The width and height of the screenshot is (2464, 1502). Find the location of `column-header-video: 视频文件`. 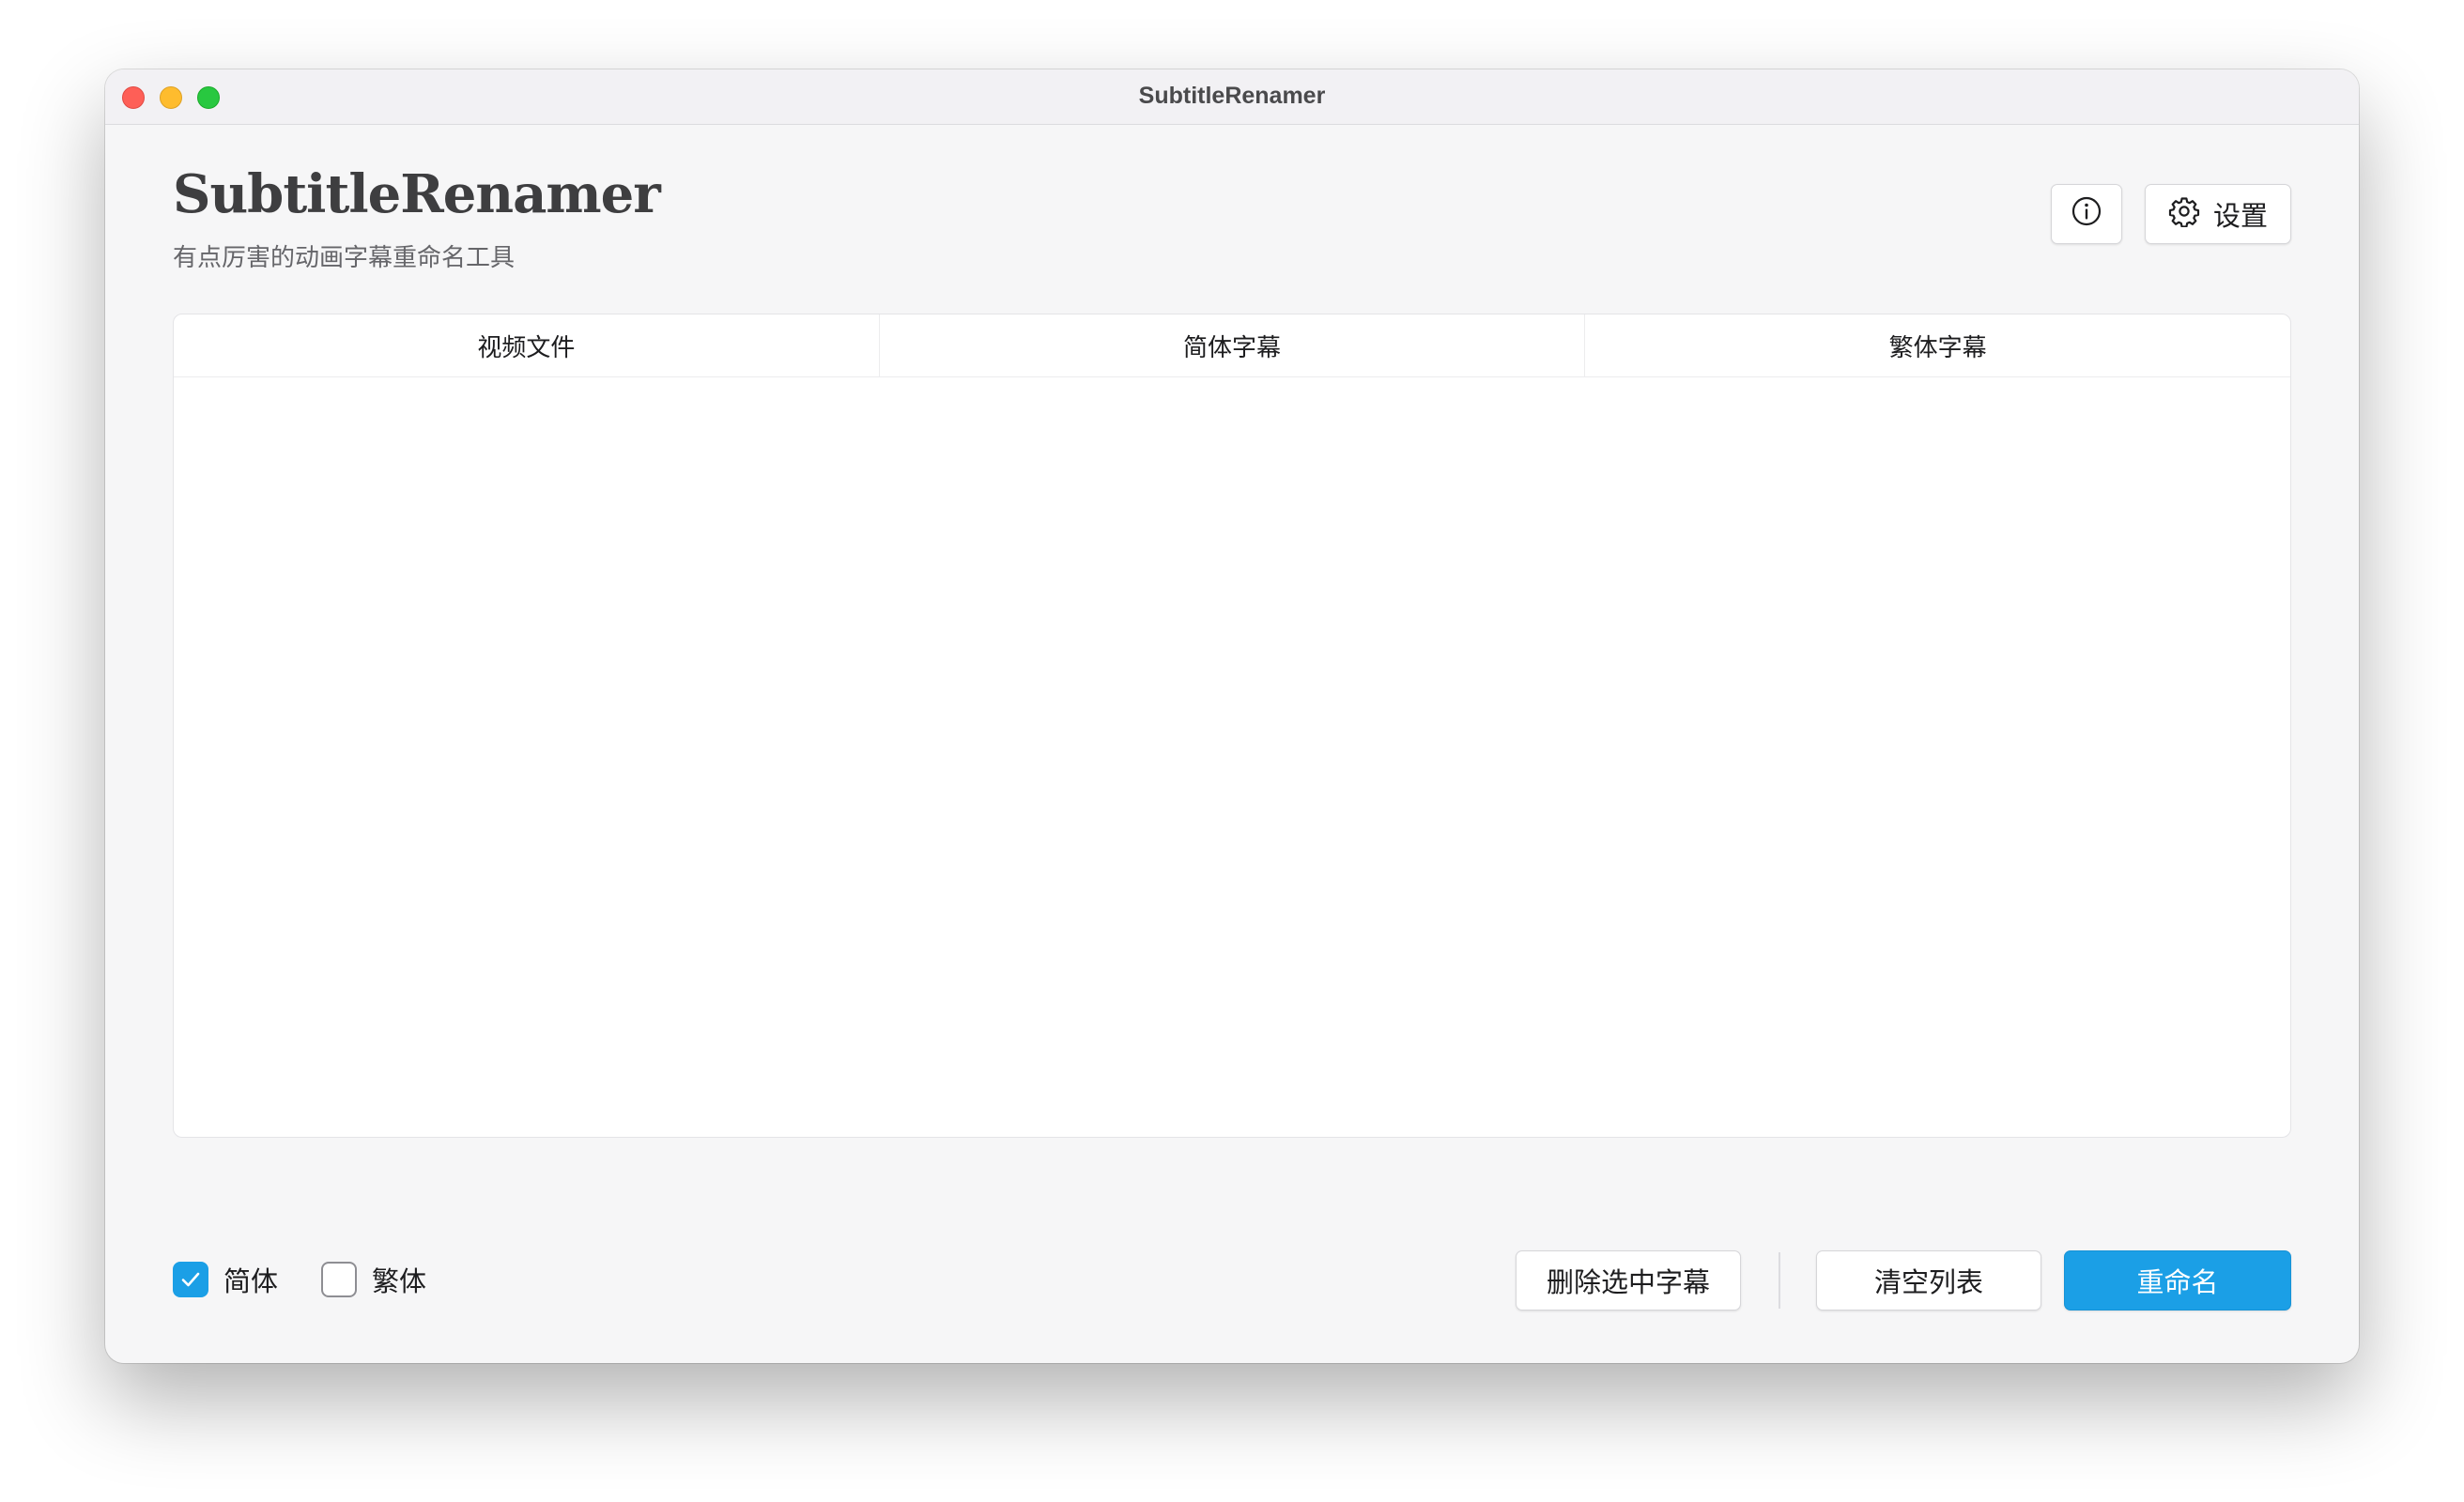

column-header-video: 视频文件 is located at coordinates (527, 345).